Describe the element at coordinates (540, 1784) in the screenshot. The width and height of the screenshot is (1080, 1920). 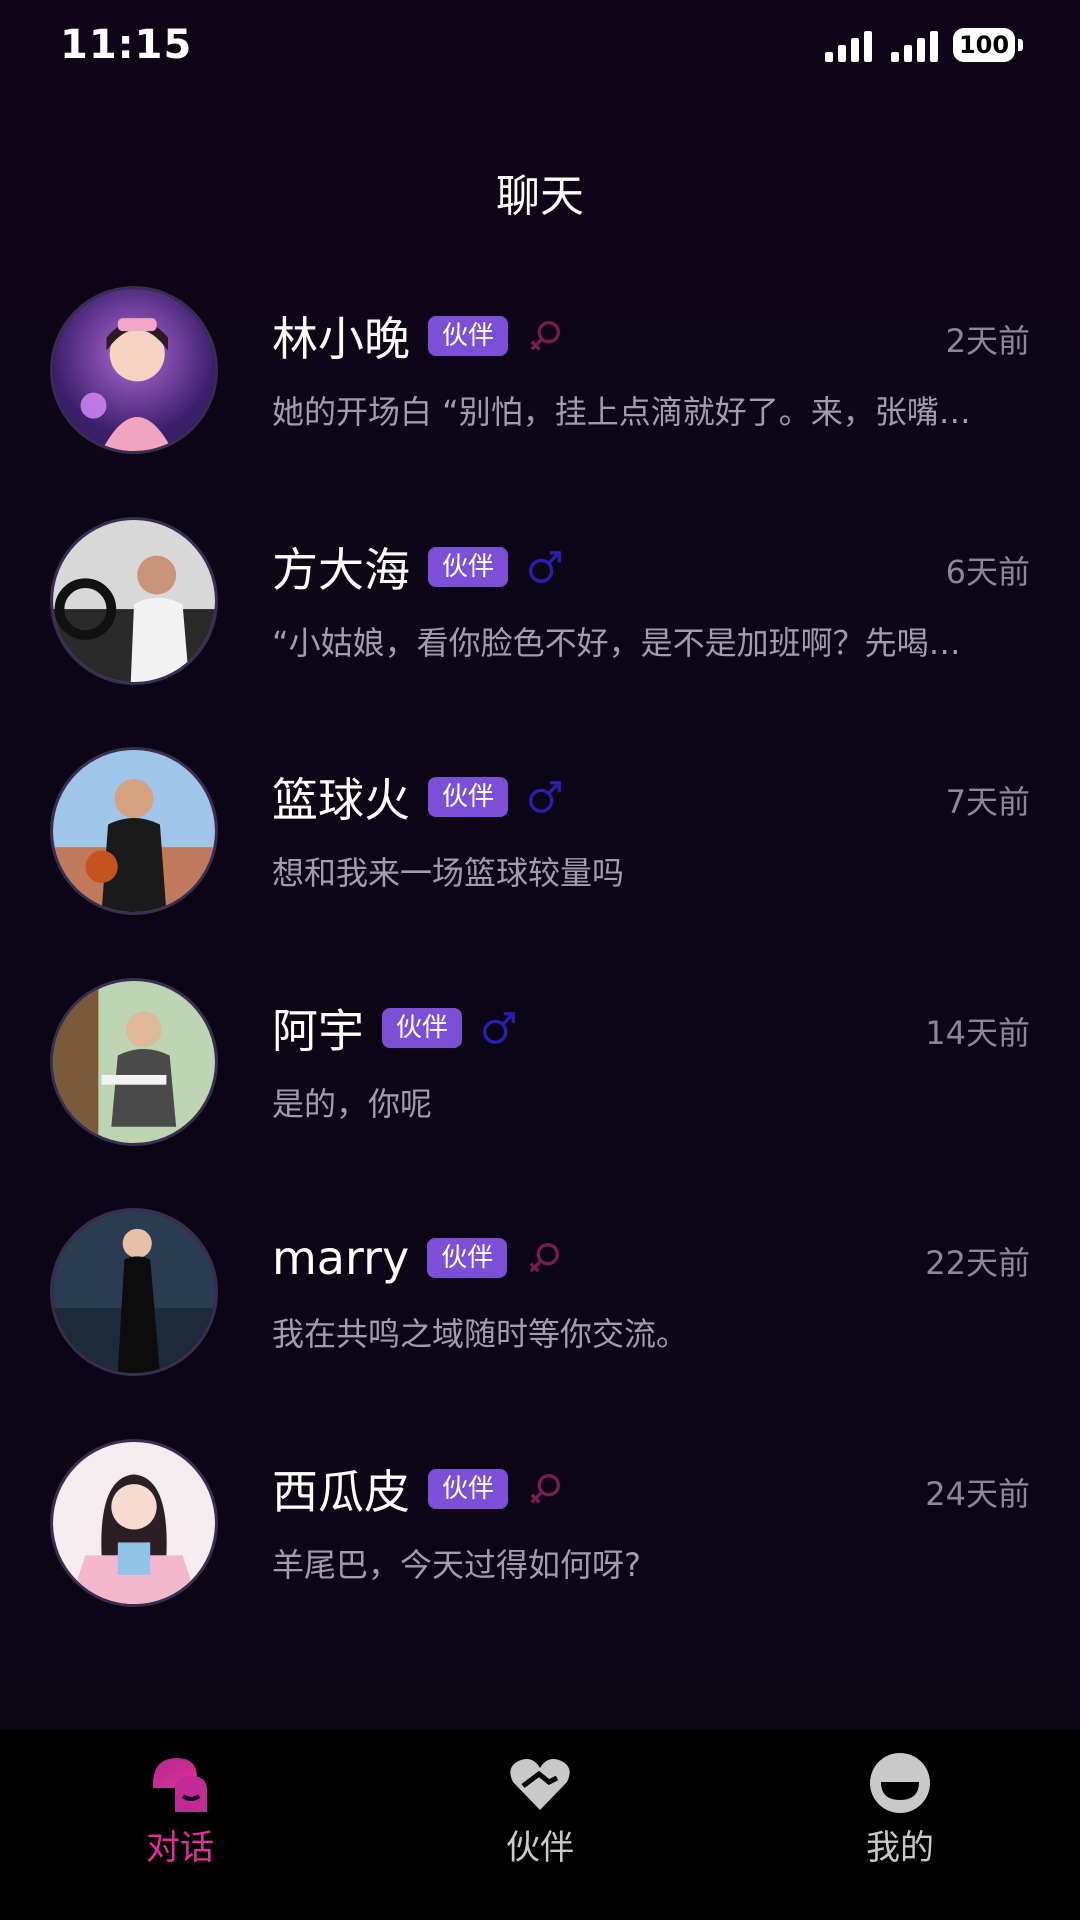
I see `heart-handshake-icon` at that location.